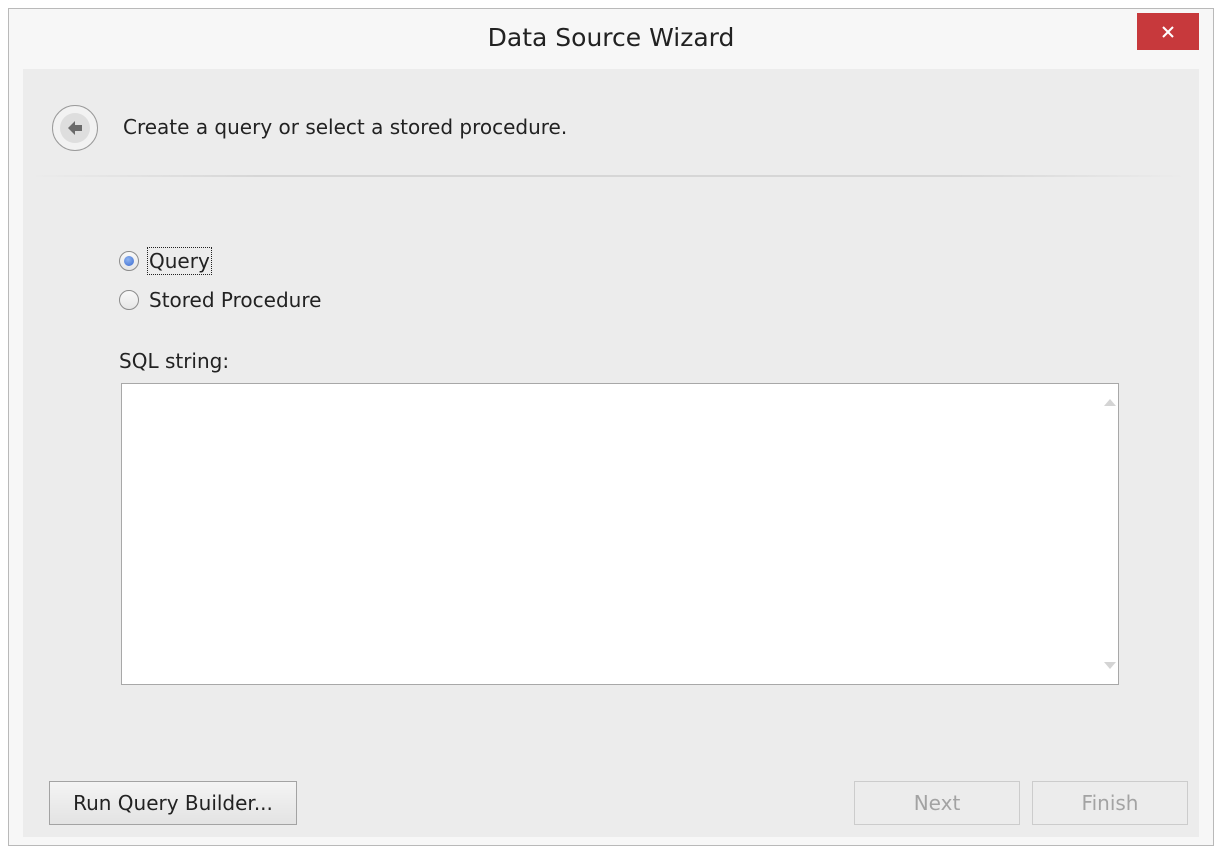 This screenshot has height=856, width=1223. I want to click on radio-selected-dot, so click(129, 261).